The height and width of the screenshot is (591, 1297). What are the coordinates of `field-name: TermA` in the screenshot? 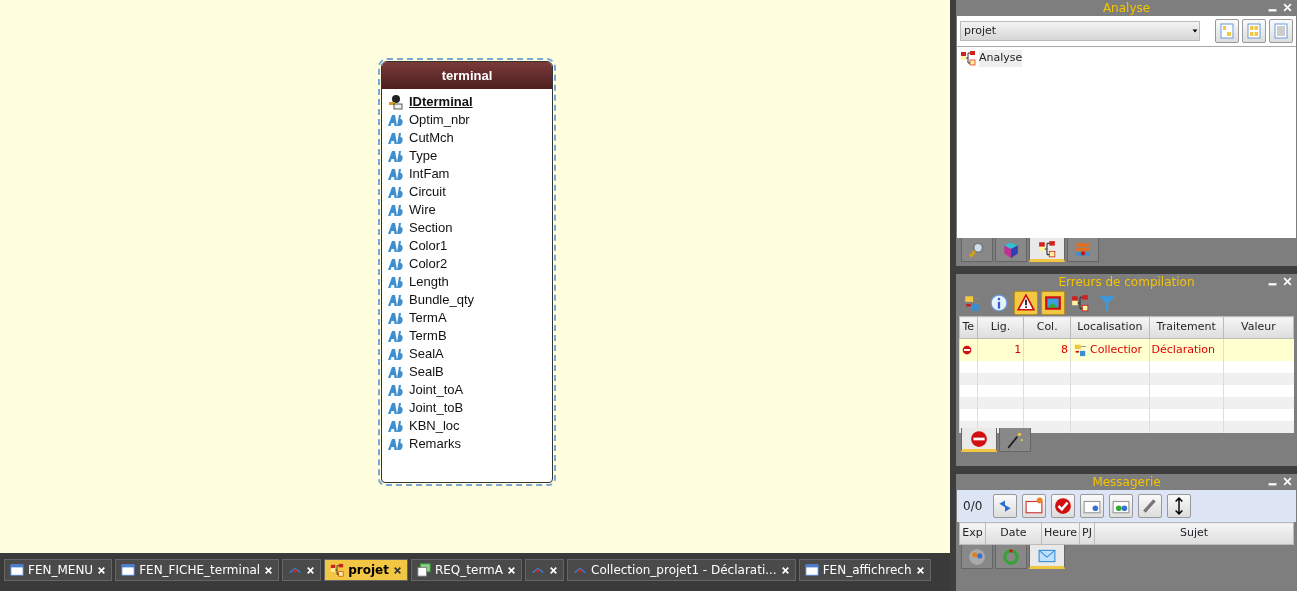 It's located at (428, 318).